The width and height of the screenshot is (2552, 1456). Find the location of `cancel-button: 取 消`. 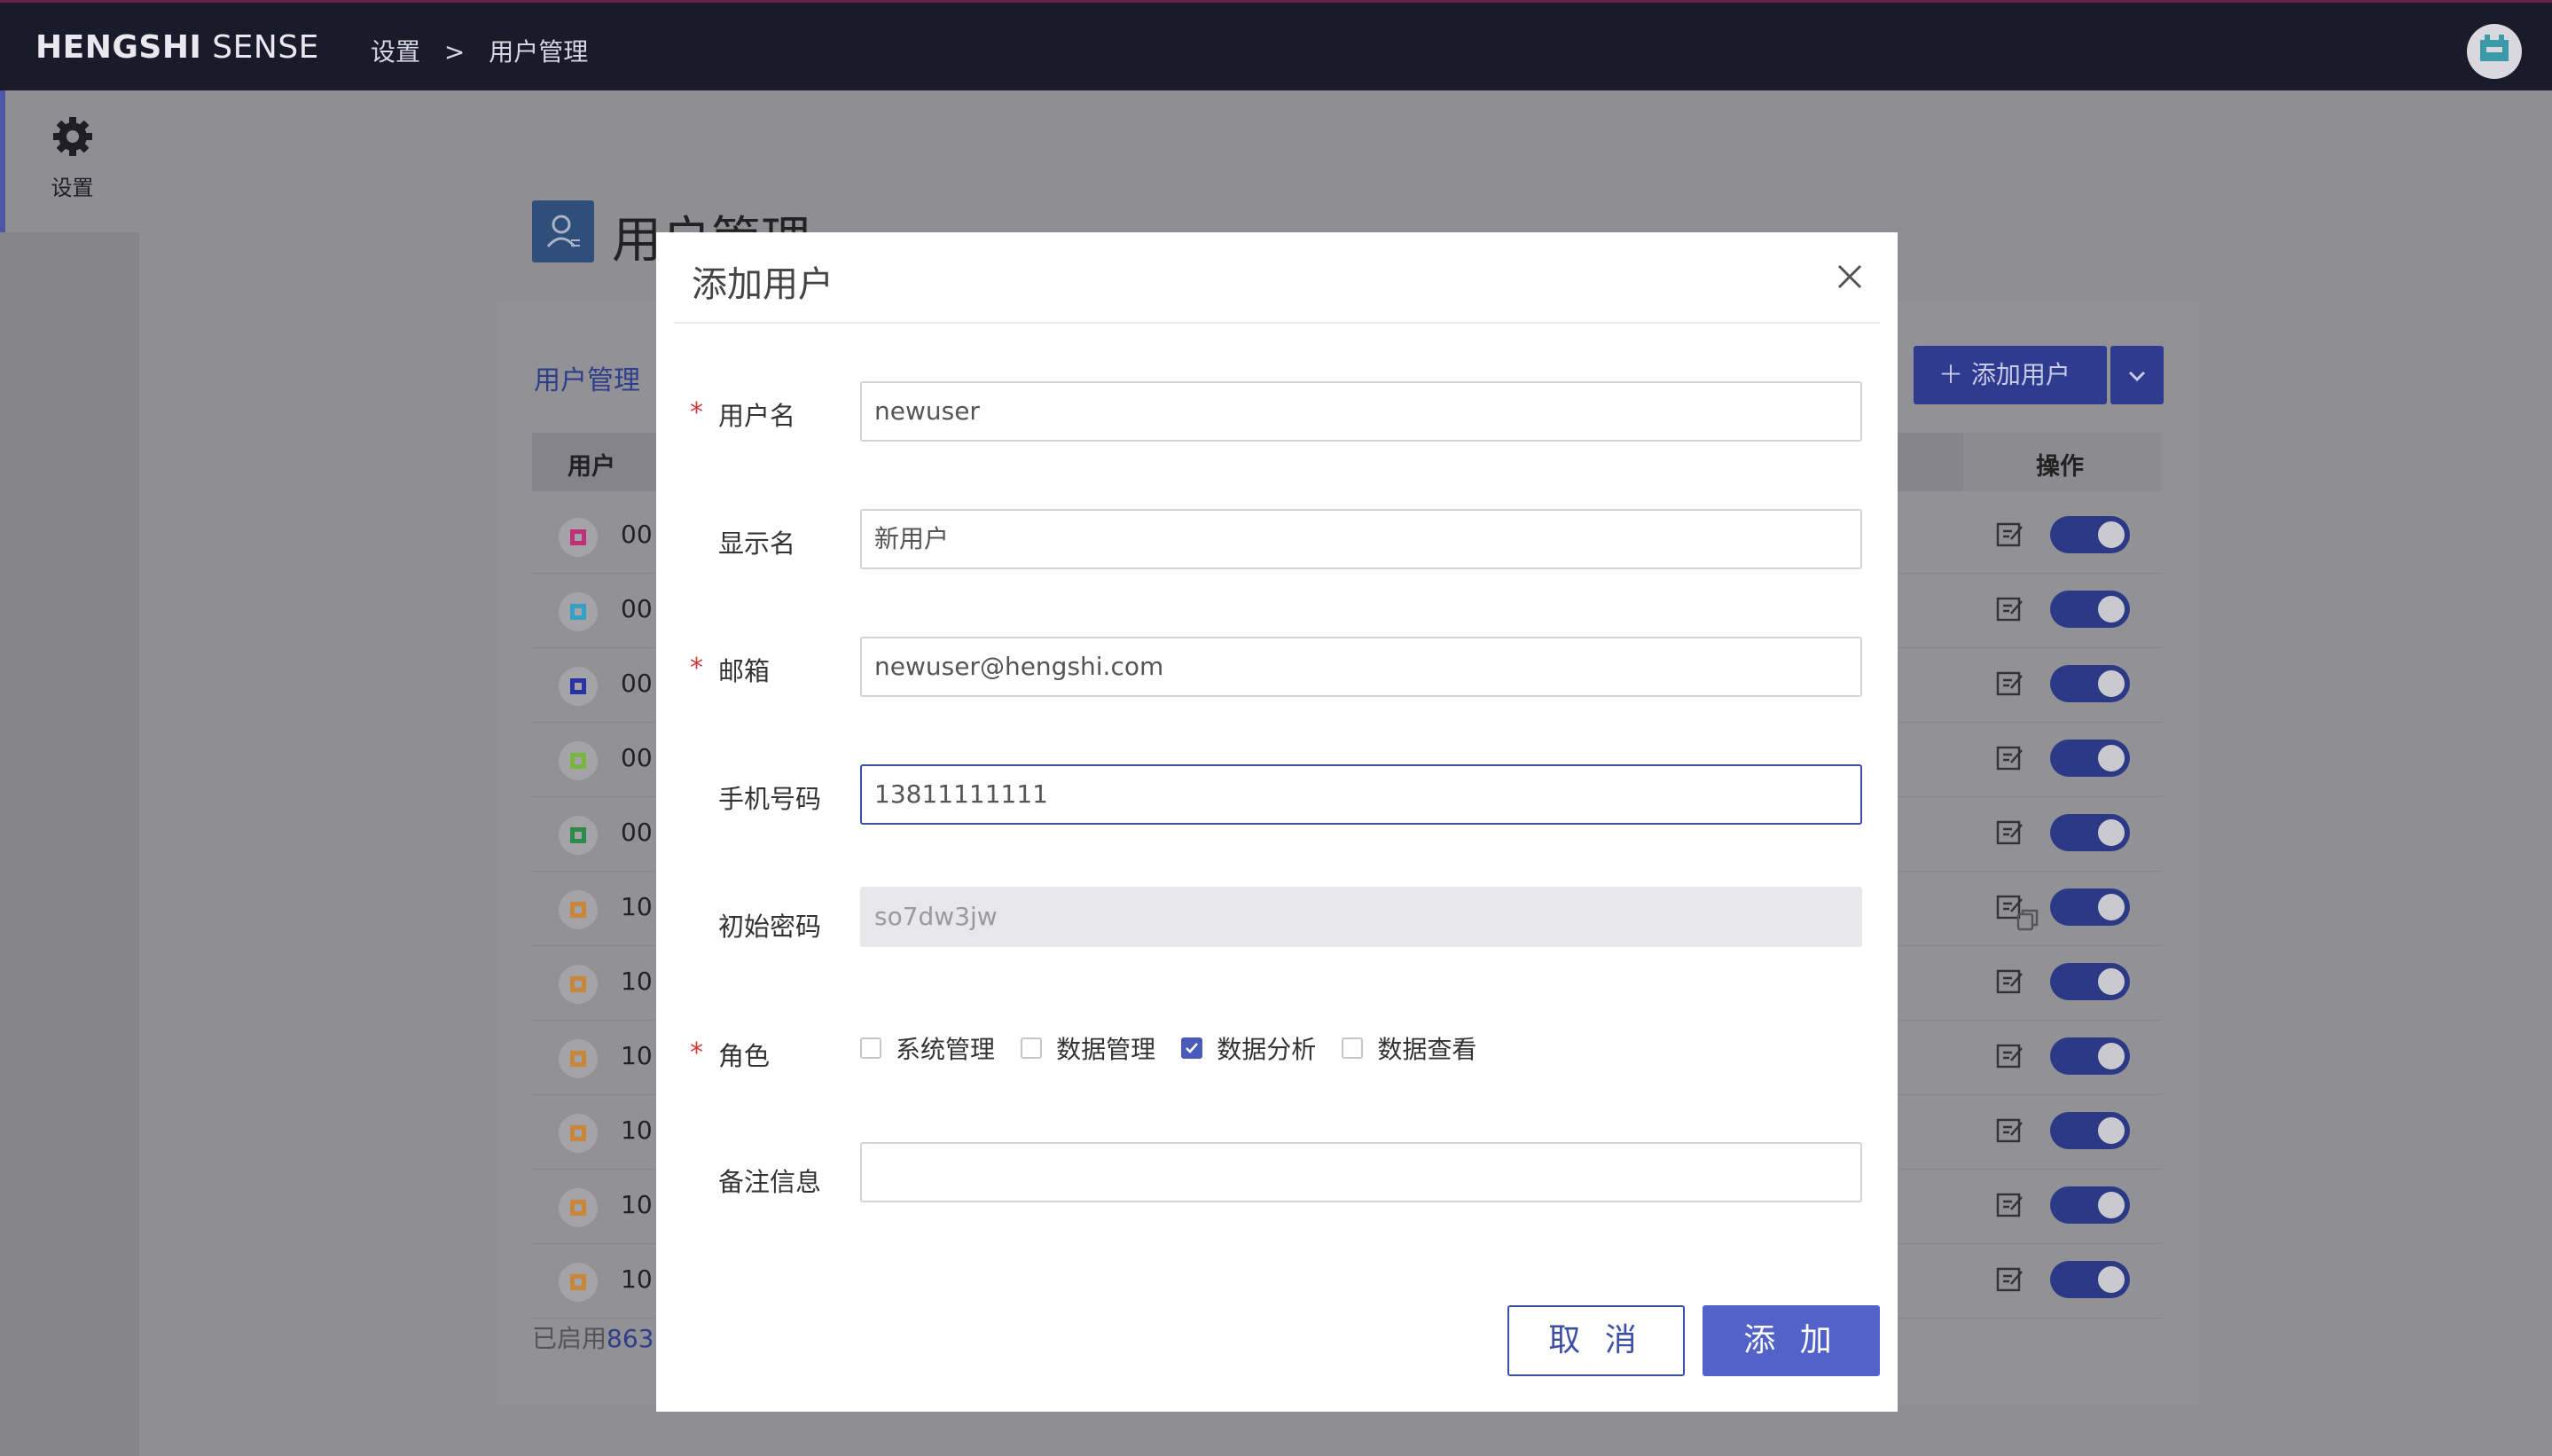

cancel-button: 取 消 is located at coordinates (1596, 1340).